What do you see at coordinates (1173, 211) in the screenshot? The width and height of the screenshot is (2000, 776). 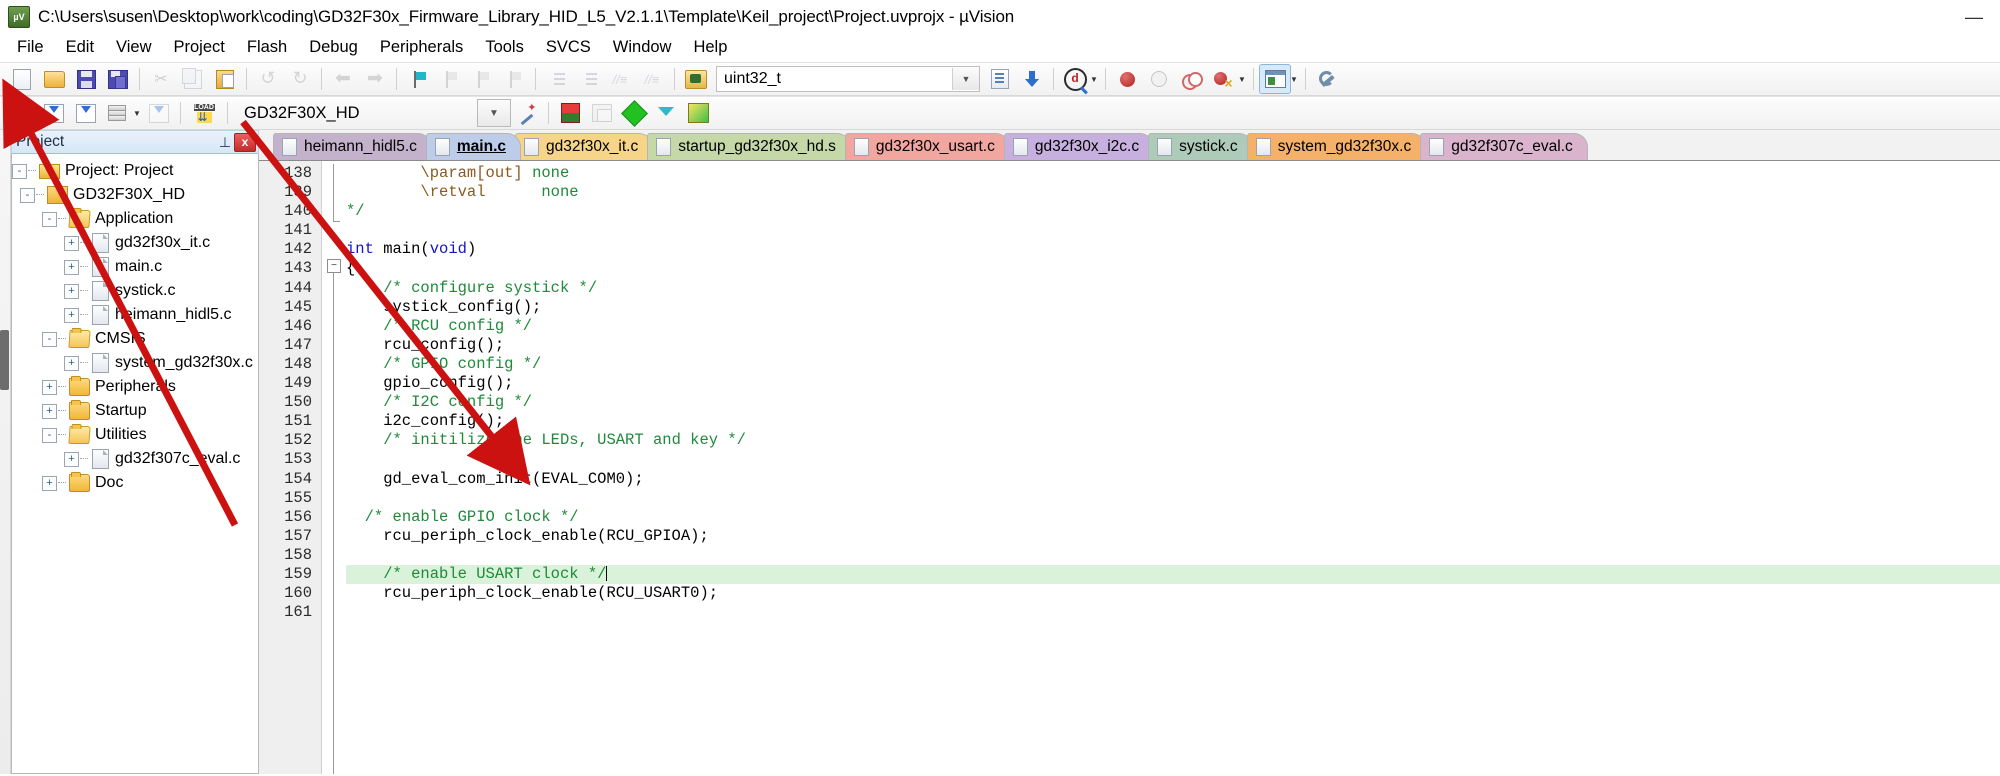 I see `code-line: */` at bounding box center [1173, 211].